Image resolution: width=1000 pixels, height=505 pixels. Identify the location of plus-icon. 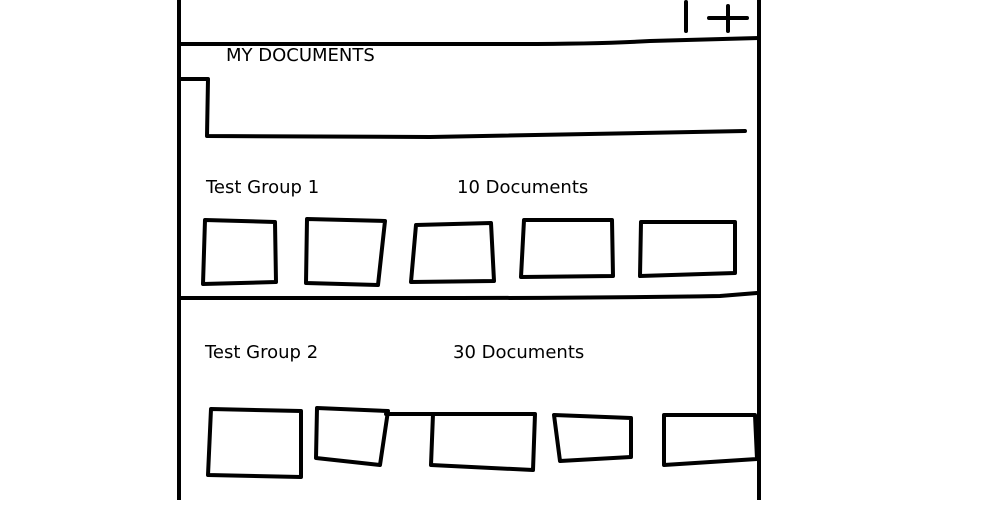
(728, 18).